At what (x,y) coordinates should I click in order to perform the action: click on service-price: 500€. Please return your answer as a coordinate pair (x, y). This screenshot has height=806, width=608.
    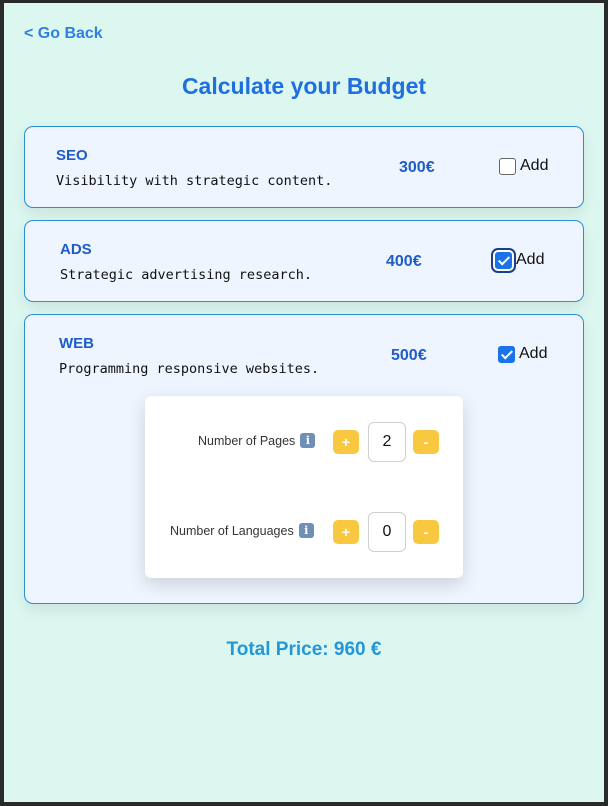
    Looking at the image, I should click on (409, 355).